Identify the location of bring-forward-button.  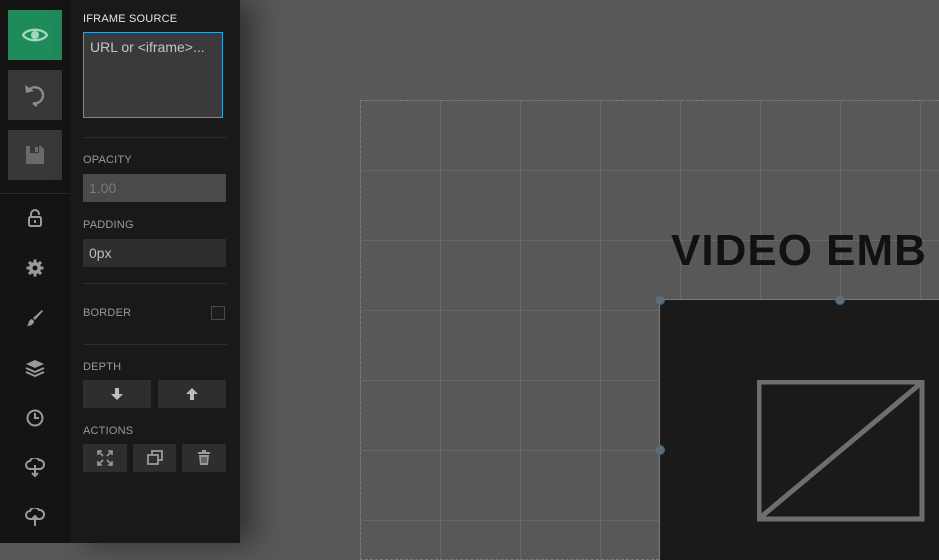
(192, 394).